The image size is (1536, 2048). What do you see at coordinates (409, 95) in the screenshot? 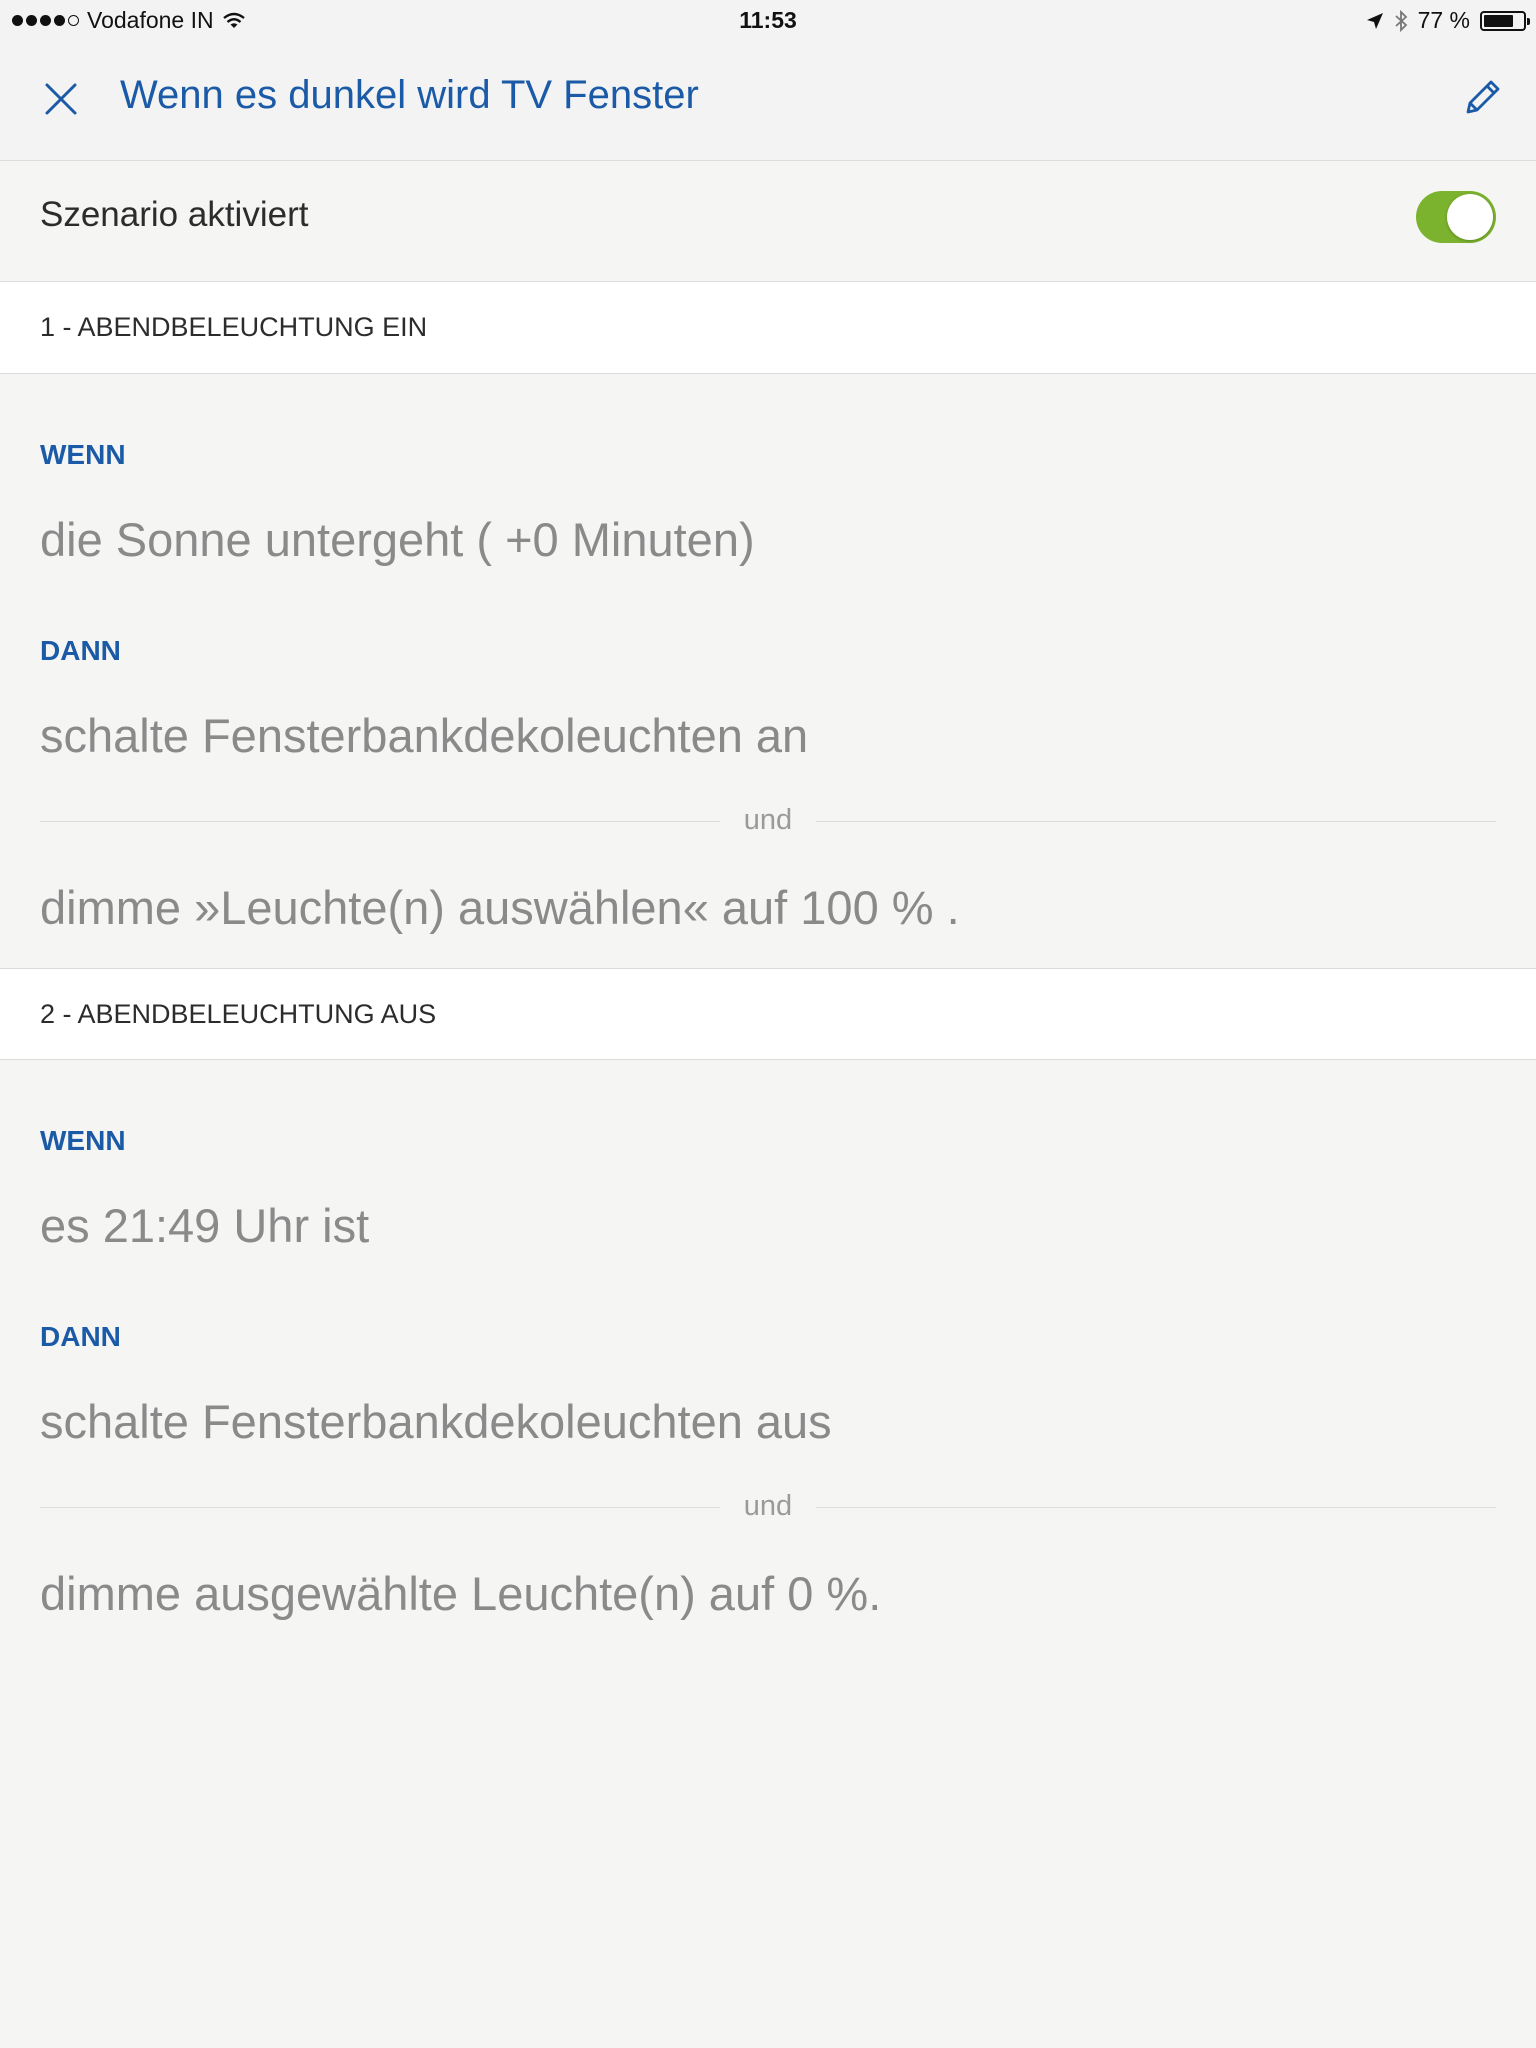
I see `page-title: Wenn es dunkel wird TV Fenster` at bounding box center [409, 95].